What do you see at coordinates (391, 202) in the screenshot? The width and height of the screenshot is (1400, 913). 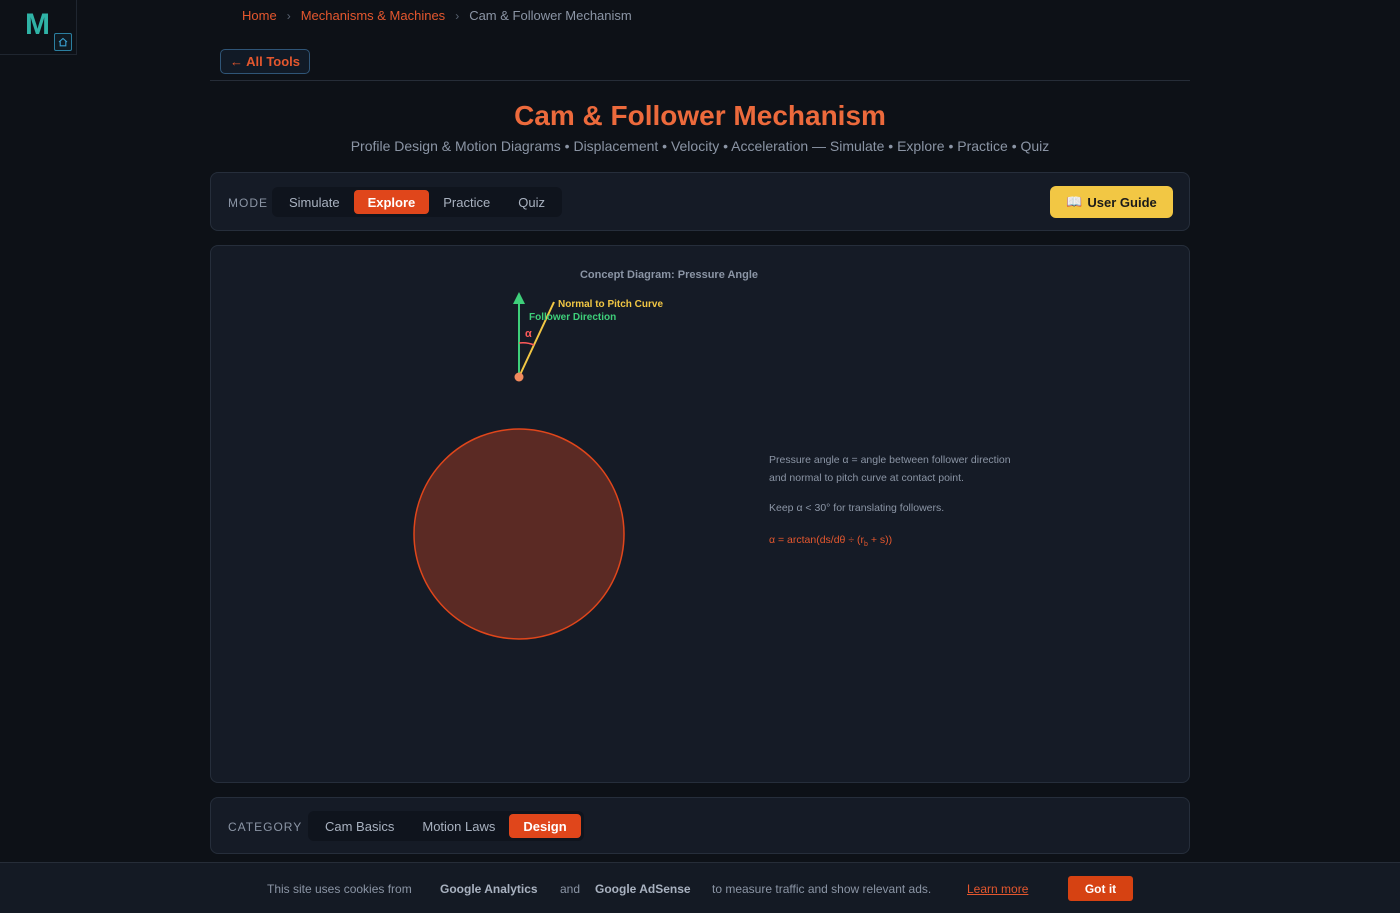 I see `tab-explore: Explore` at bounding box center [391, 202].